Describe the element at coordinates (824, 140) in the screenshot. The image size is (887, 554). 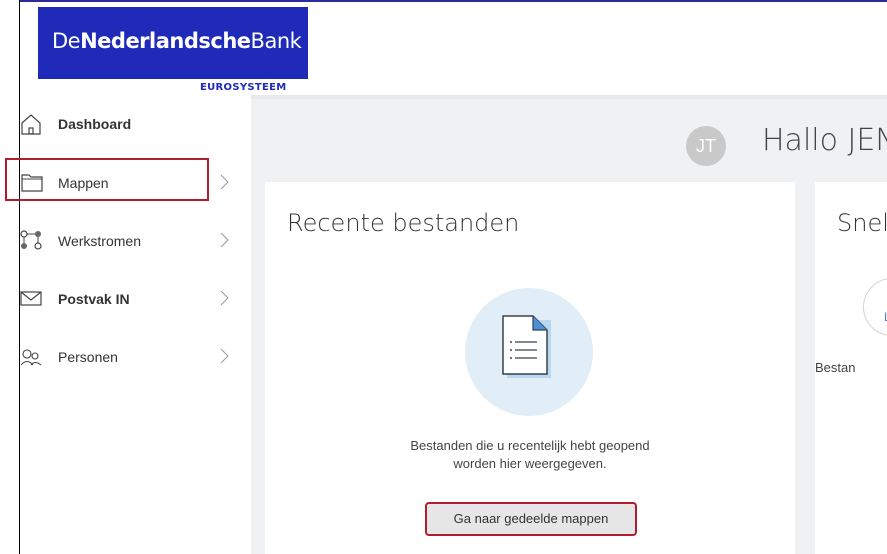
I see `greeting-text: Hallo JEN` at that location.